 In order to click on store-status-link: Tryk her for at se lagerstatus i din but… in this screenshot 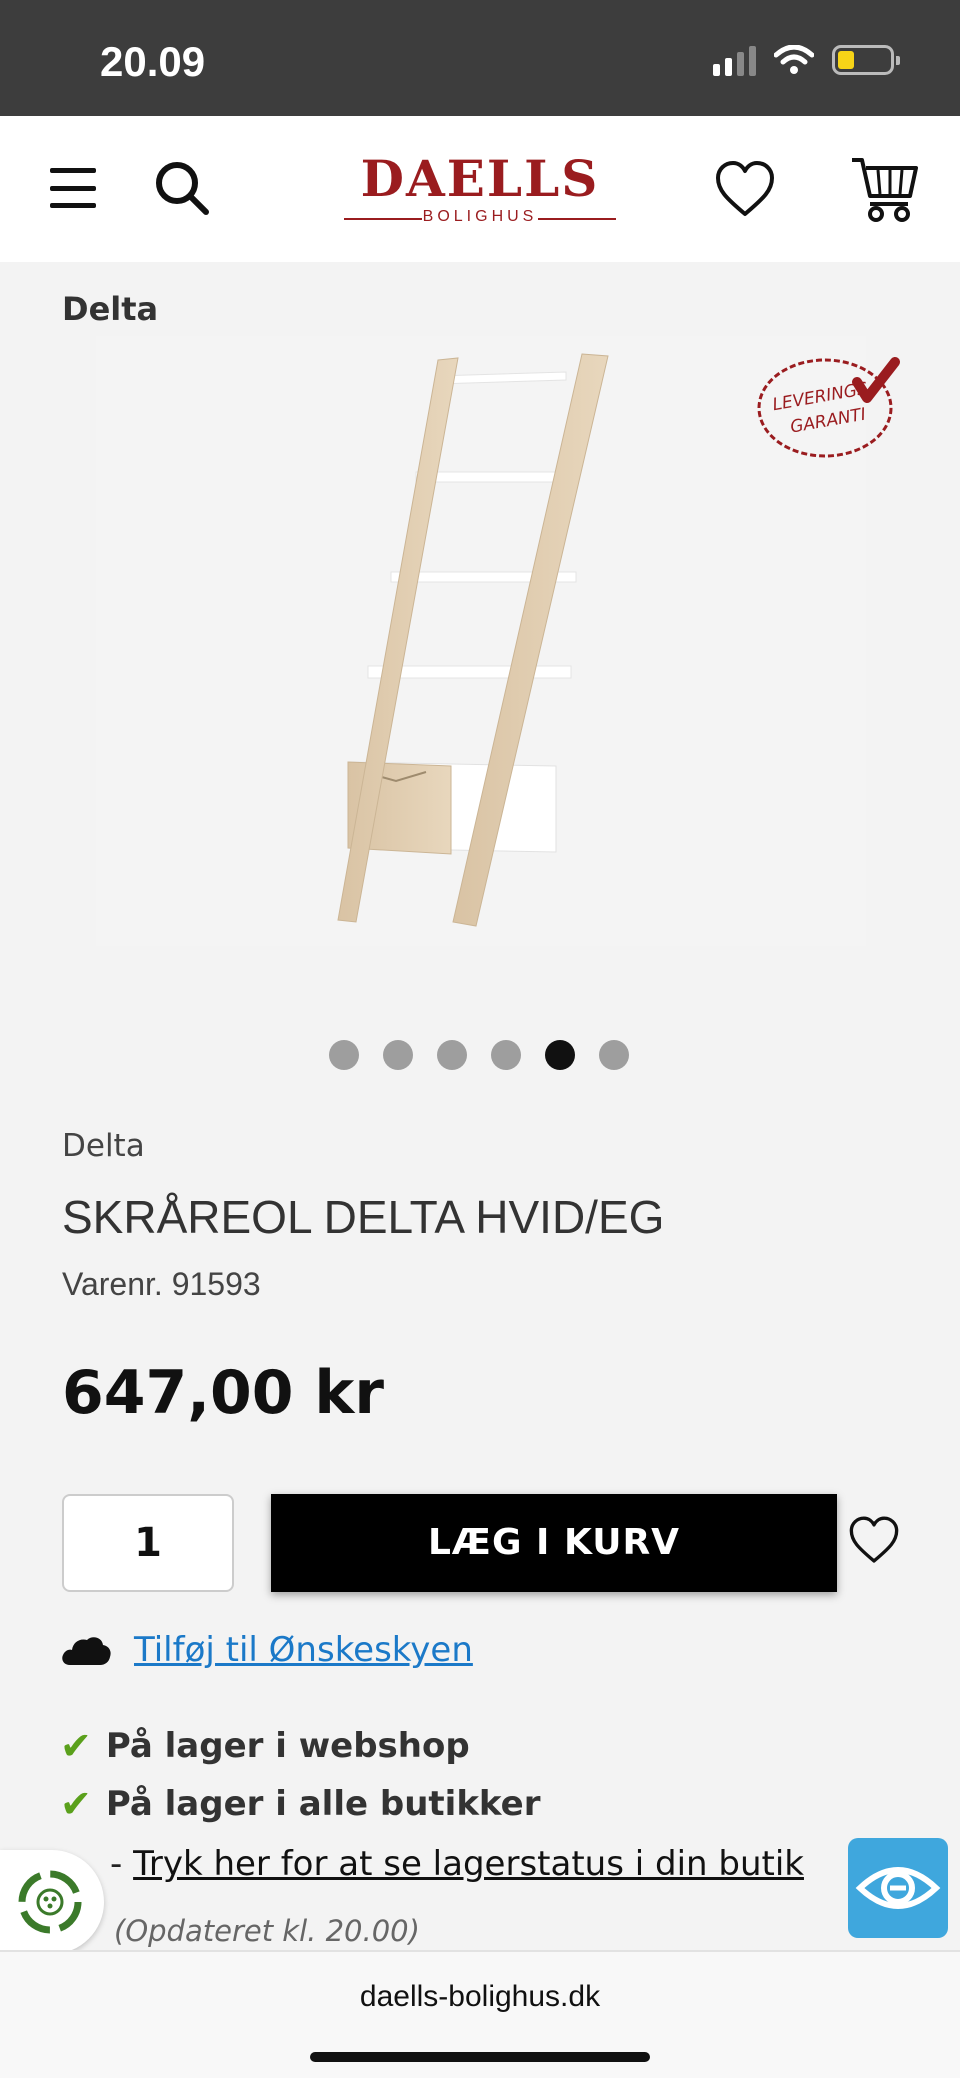, I will do `click(468, 1864)`.